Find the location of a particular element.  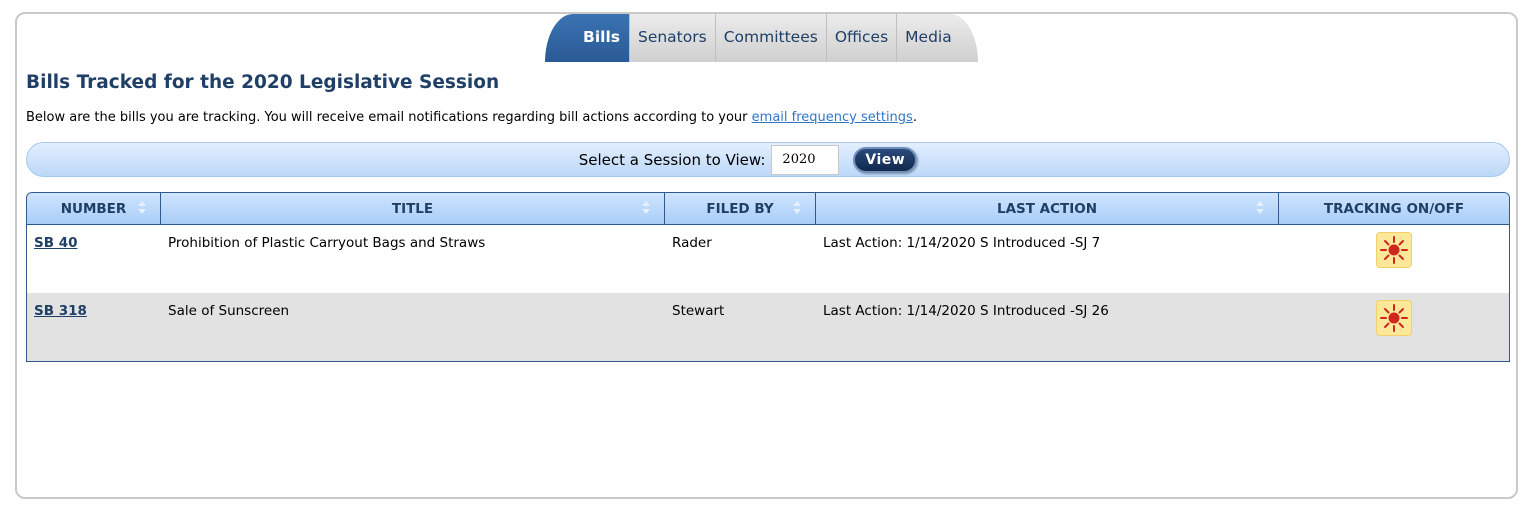

session-selector-bar: Select a Session to View: View is located at coordinates (768, 159).